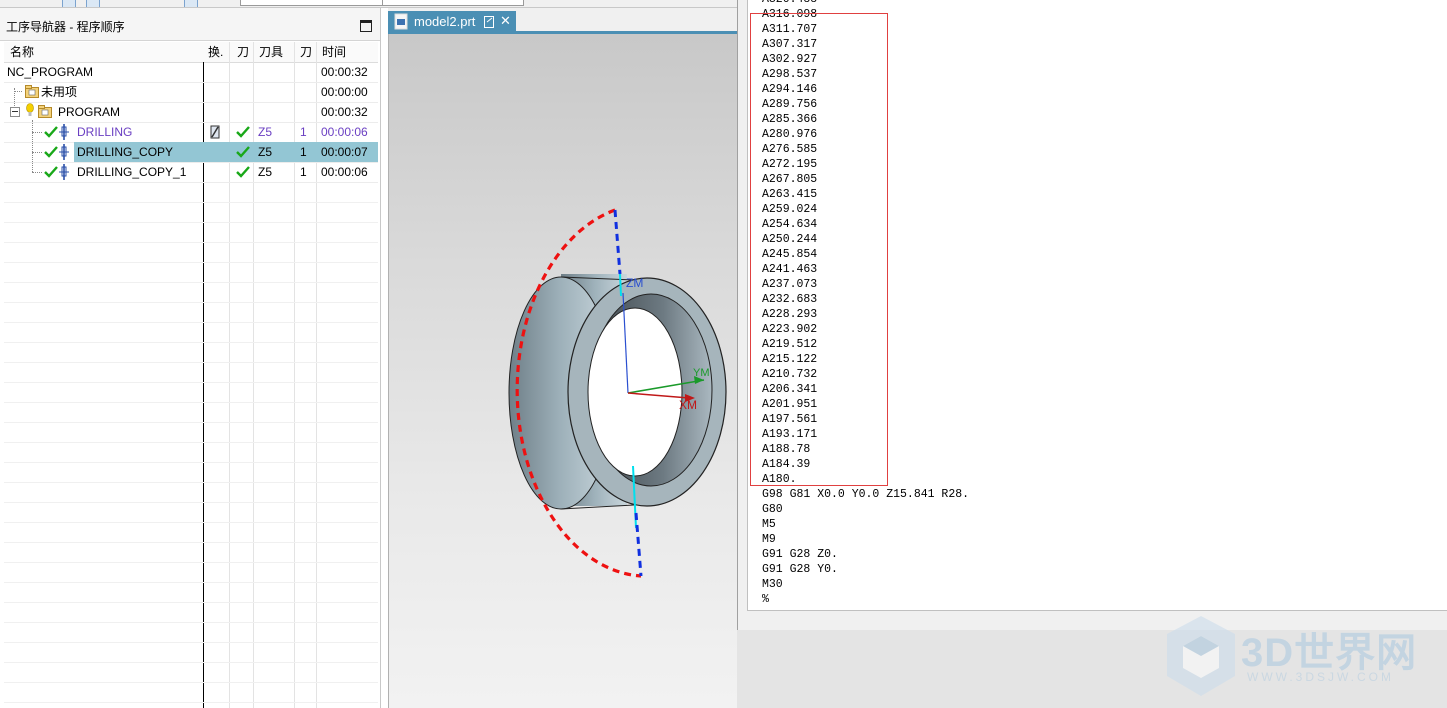  What do you see at coordinates (769, 539) in the screenshot?
I see `nc-code-line: M9` at bounding box center [769, 539].